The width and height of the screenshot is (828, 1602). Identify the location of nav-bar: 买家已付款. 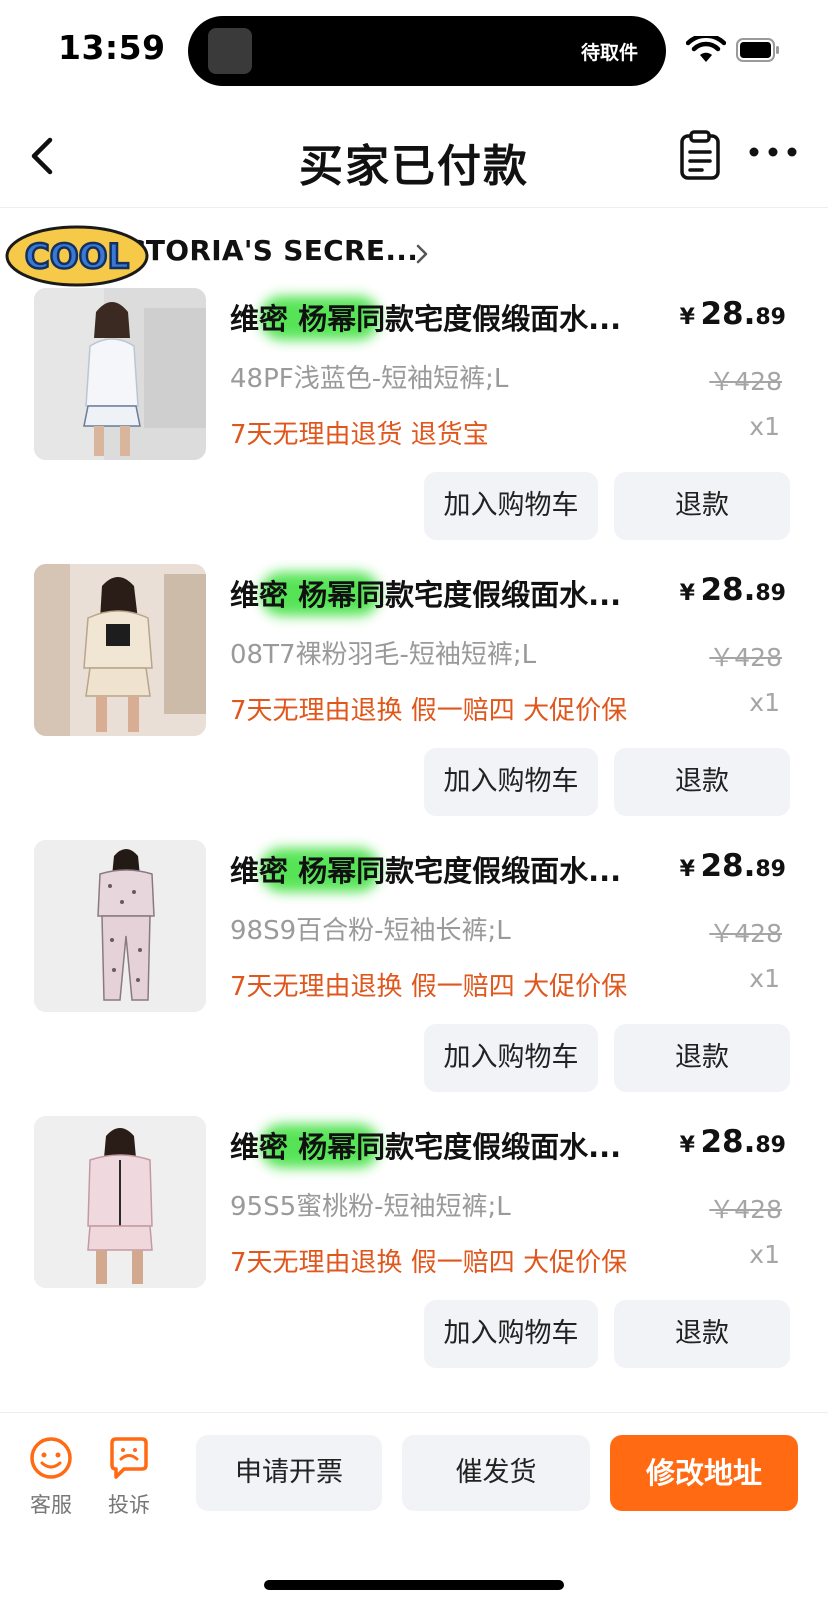
(414, 160).